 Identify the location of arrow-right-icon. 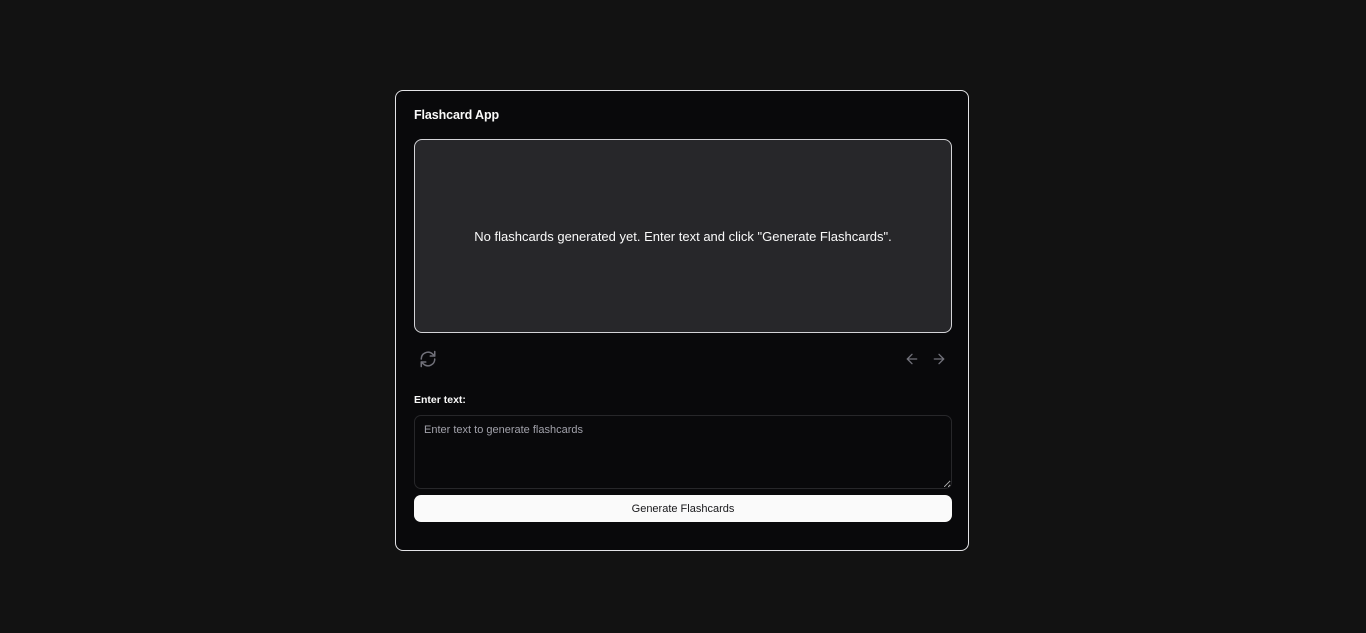
(939, 359).